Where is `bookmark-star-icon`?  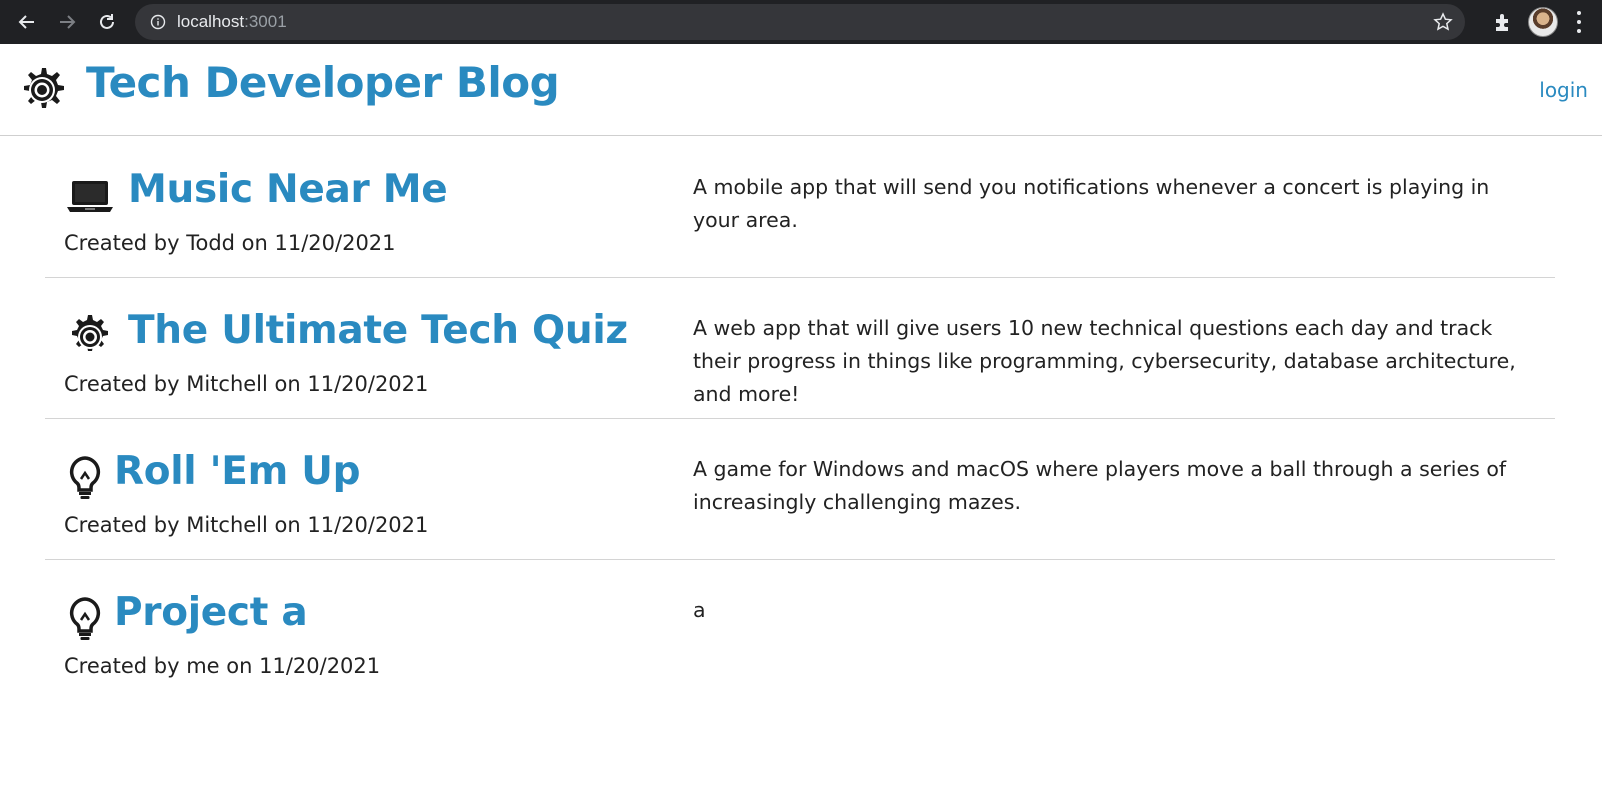 bookmark-star-icon is located at coordinates (1443, 22).